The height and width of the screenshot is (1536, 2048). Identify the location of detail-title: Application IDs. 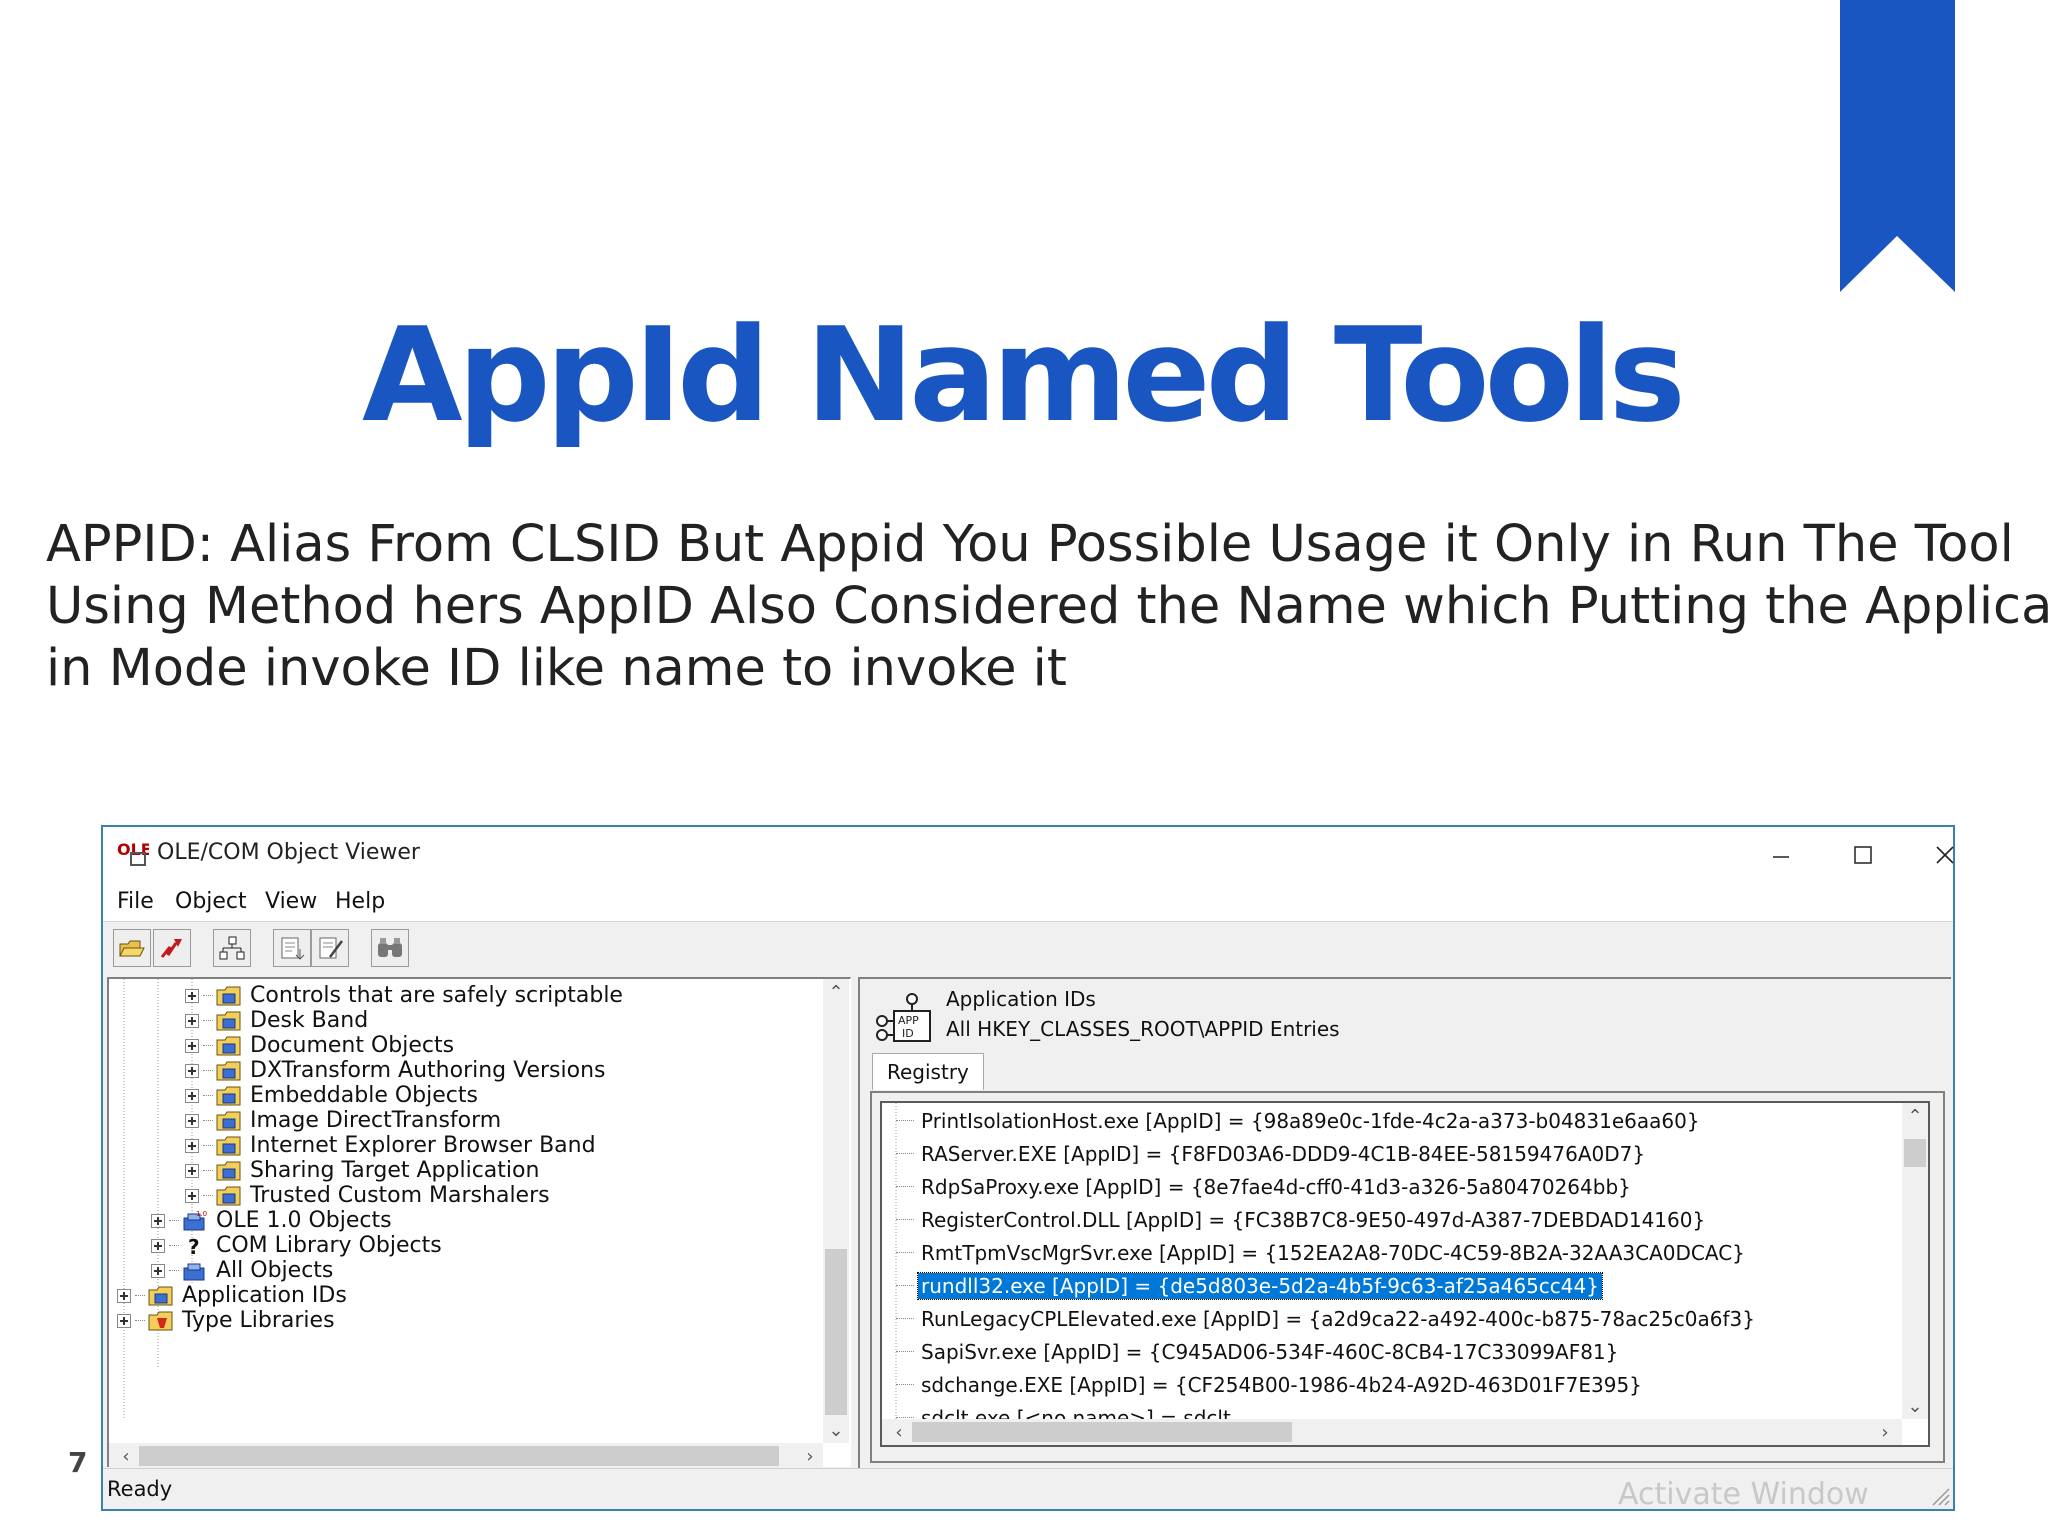
(1021, 999).